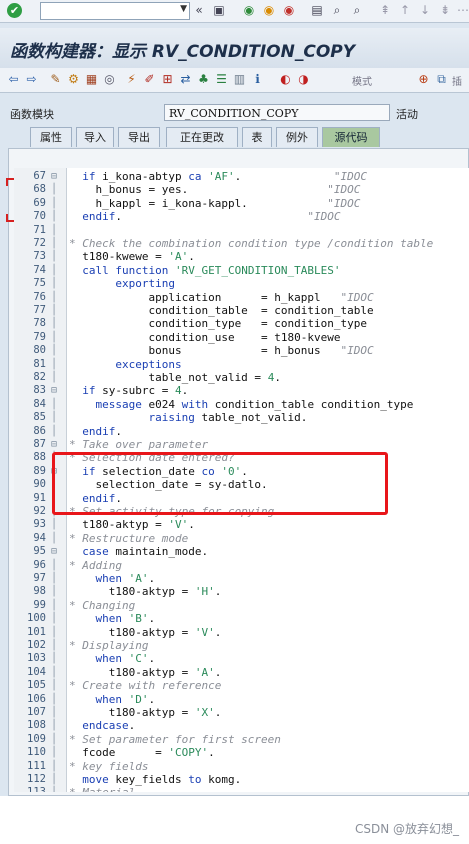 The height and width of the screenshot is (844, 469). Describe the element at coordinates (425, 10) in the screenshot. I see `next-page-icon: ↓` at that location.